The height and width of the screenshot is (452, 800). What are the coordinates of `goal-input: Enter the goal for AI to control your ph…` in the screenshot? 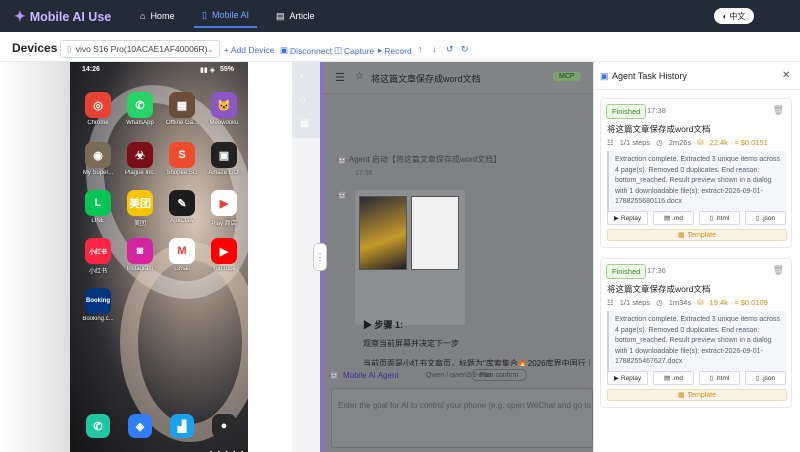 It's located at (462, 418).